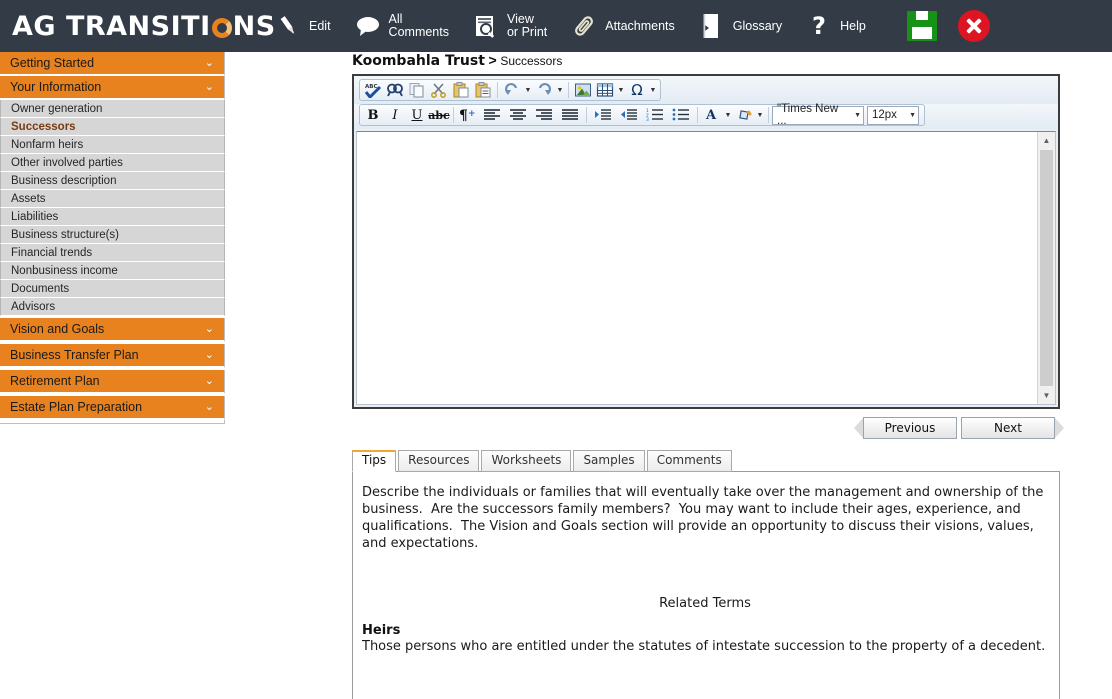 The image size is (1112, 699). What do you see at coordinates (531, 61) in the screenshot?
I see `breadcrumb-section: Successors` at bounding box center [531, 61].